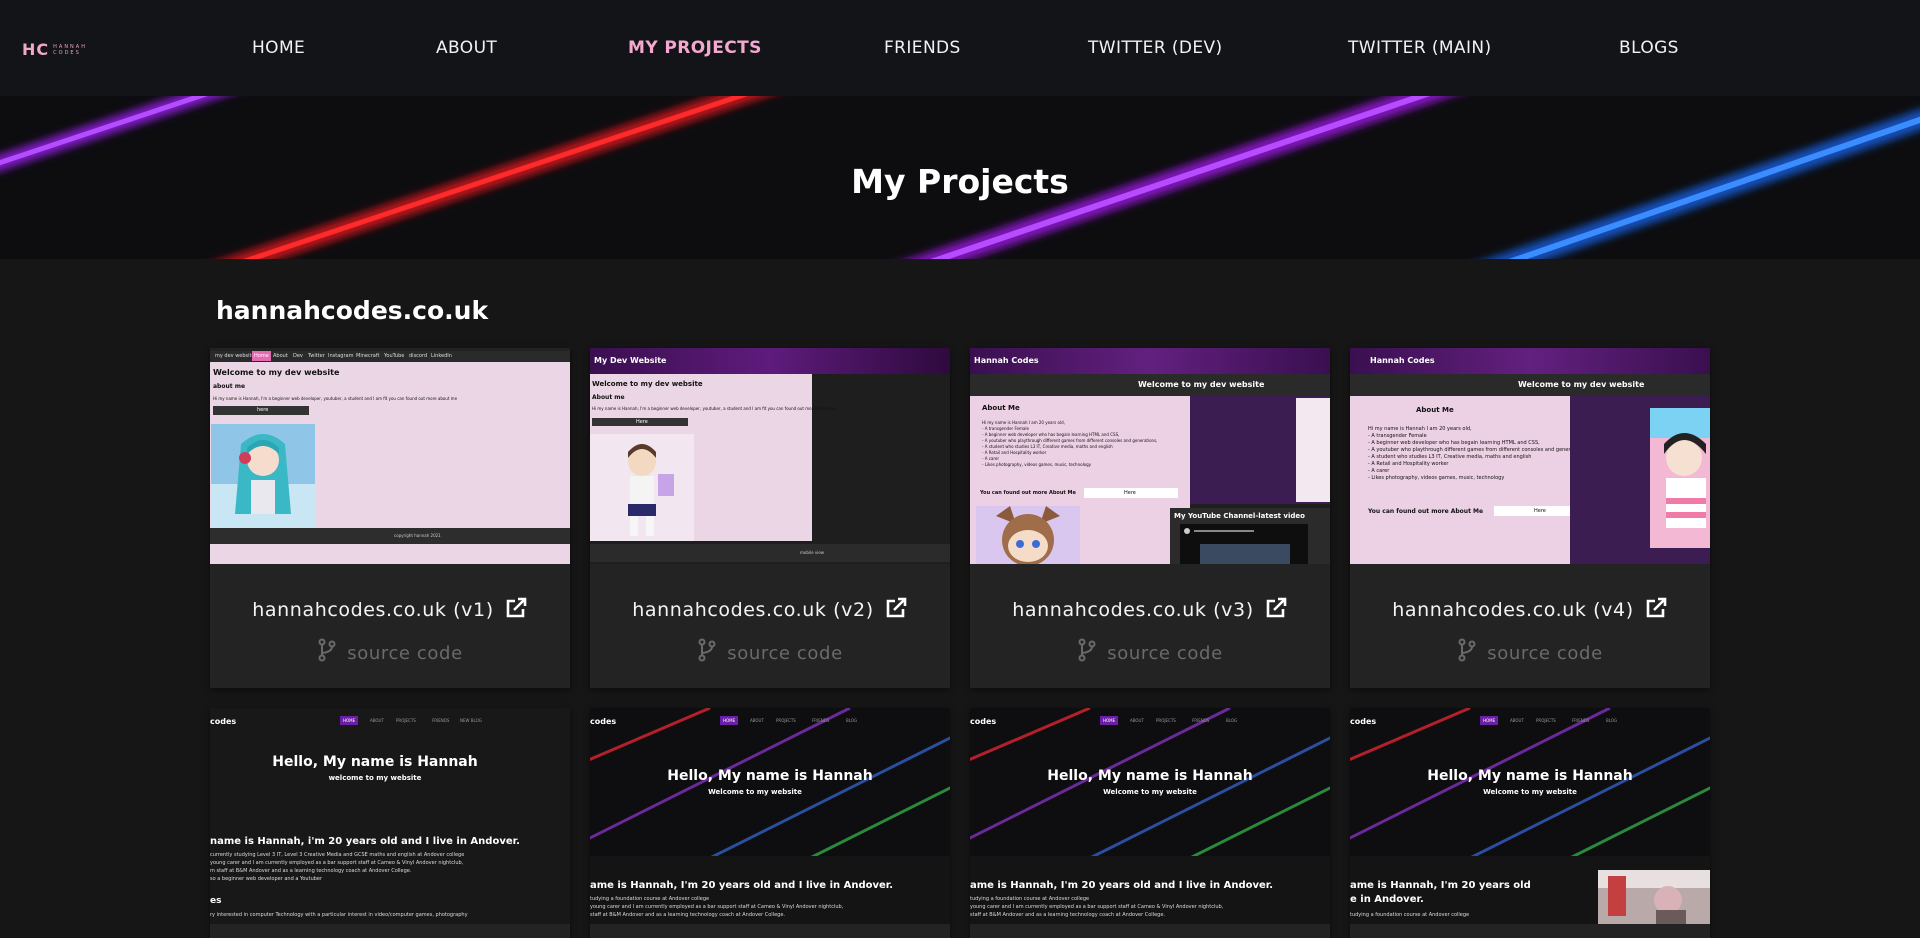  I want to click on preview-line: Hi my name is Hannah I am 20 years old,, so click(1023, 422).